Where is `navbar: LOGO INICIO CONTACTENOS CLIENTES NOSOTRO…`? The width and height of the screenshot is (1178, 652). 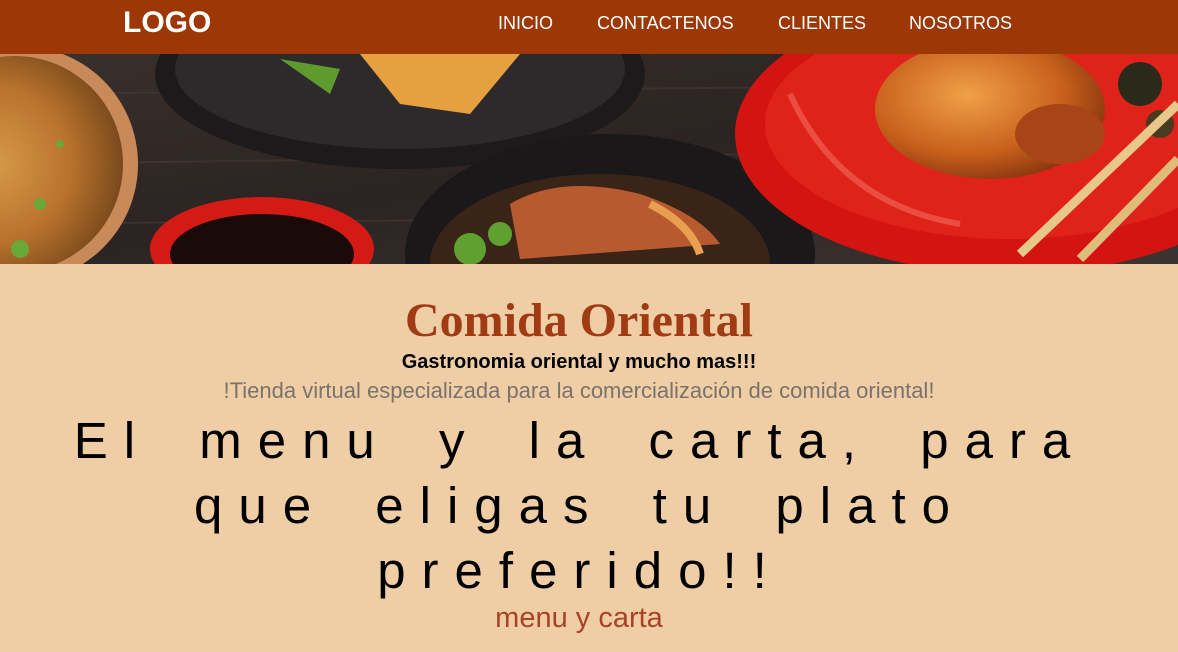
navbar: LOGO INICIO CONTACTENOS CLIENTES NOSOTRO… is located at coordinates (589, 27).